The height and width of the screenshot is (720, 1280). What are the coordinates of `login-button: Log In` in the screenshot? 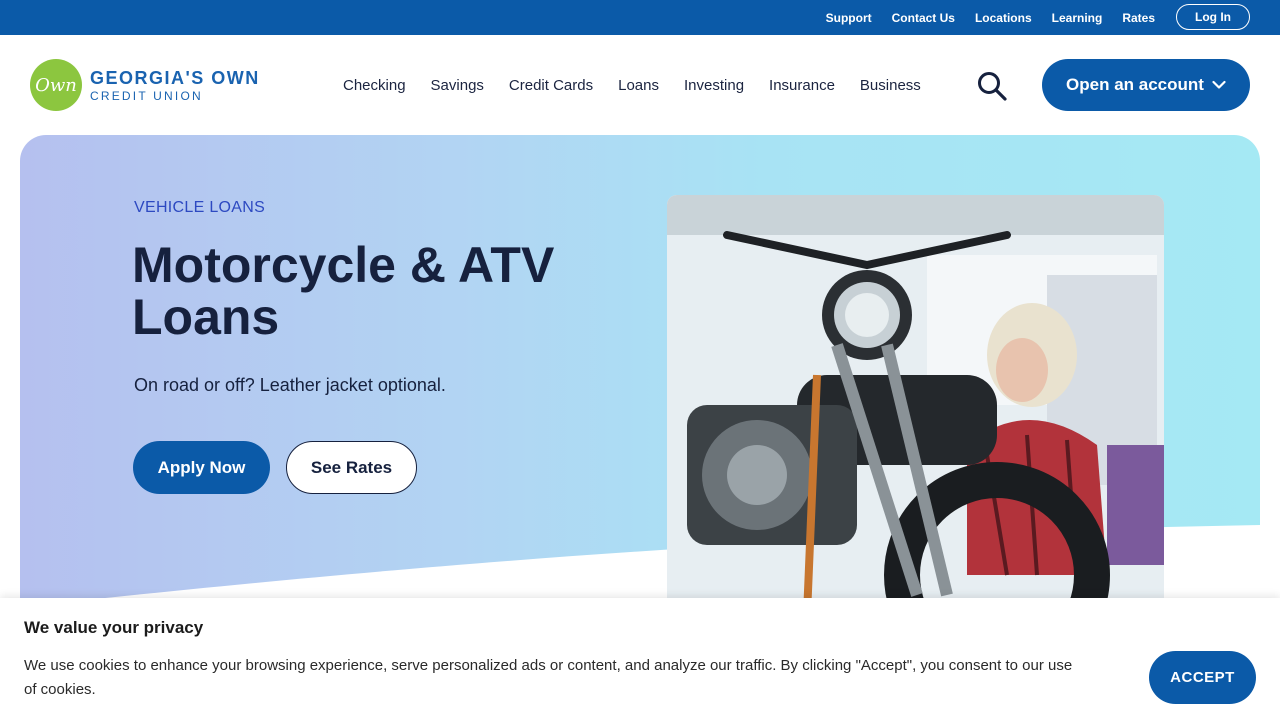 It's located at (1213, 17).